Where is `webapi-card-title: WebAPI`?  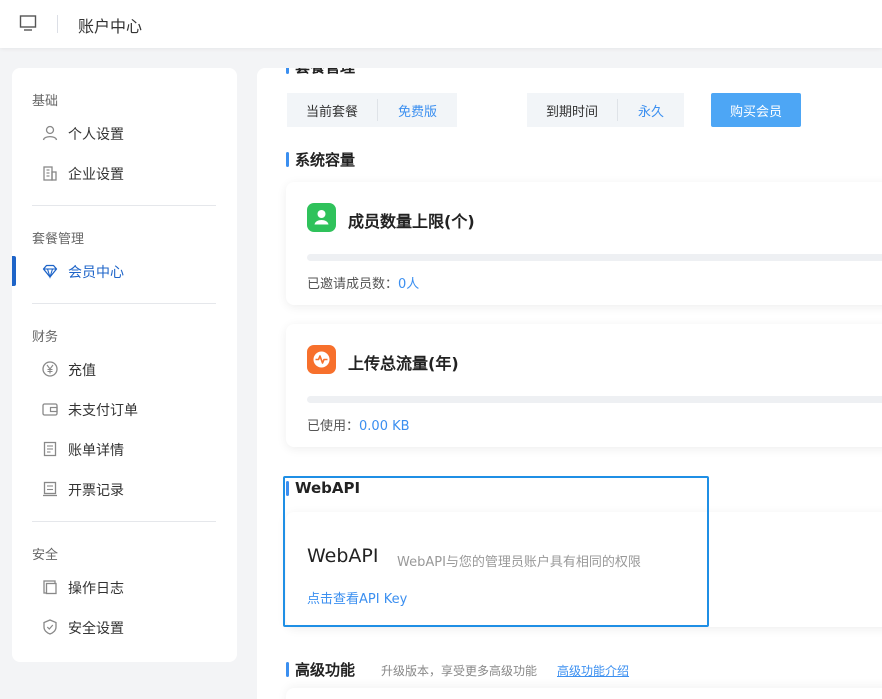
webapi-card-title: WebAPI is located at coordinates (343, 556).